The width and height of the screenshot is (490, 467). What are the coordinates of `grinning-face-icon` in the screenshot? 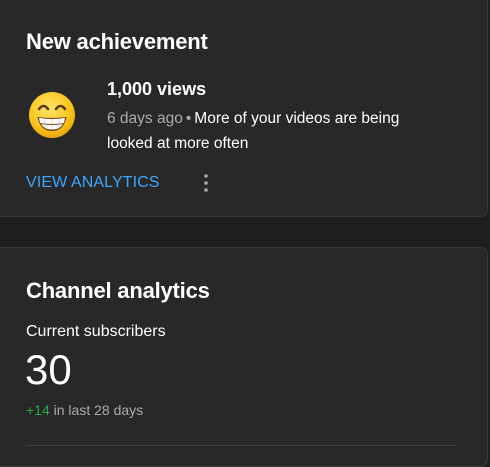 It's located at (52, 115).